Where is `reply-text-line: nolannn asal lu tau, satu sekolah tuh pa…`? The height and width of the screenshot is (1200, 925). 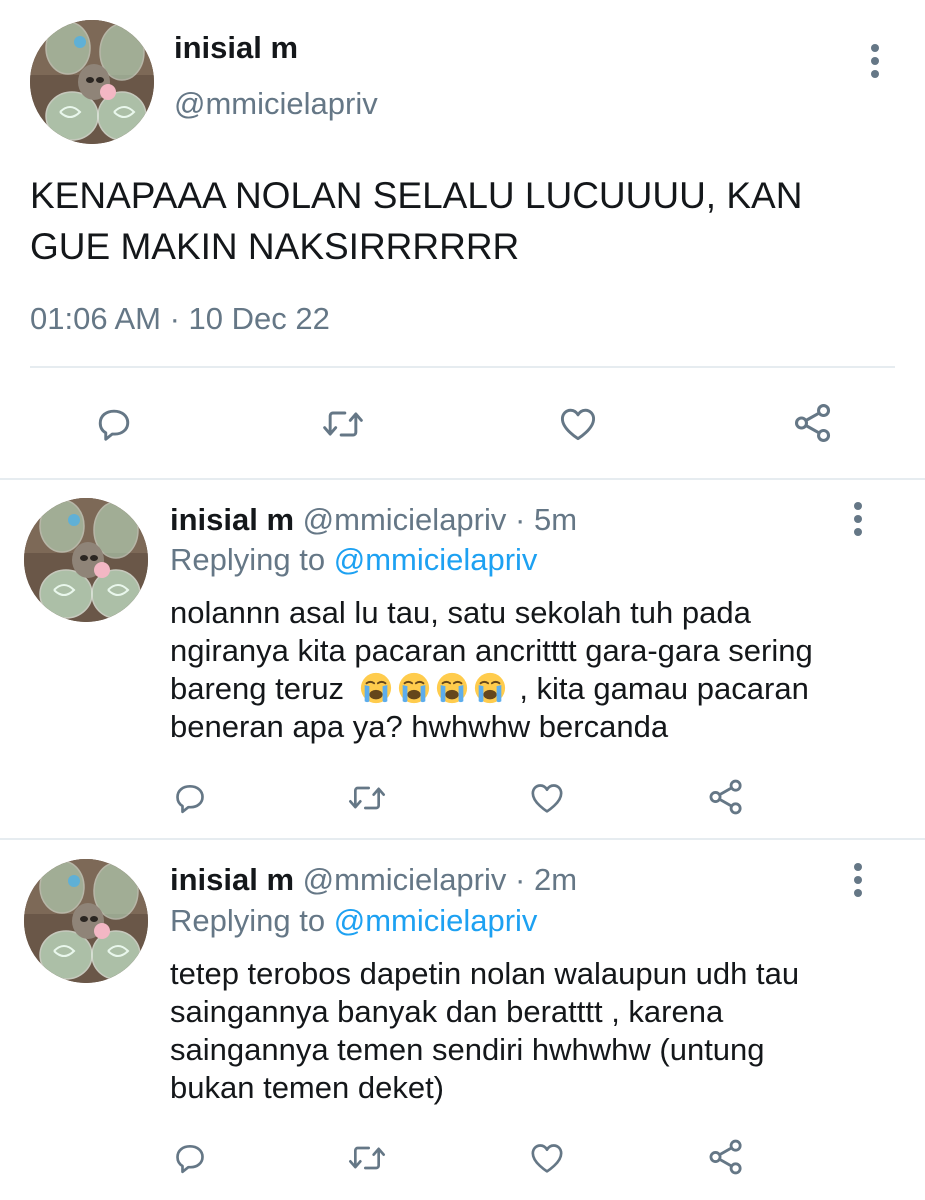
reply-text-line: nolannn asal lu tau, satu sekolah tuh pa… is located at coordinates (460, 612).